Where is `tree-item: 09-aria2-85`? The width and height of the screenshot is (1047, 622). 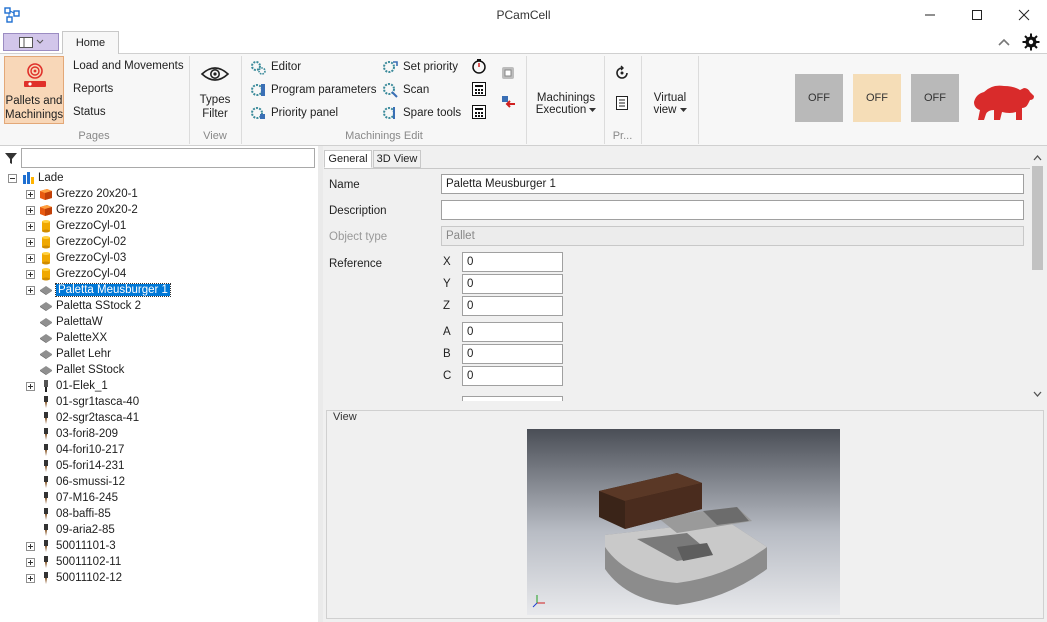 tree-item: 09-aria2-85 is located at coordinates (70, 530).